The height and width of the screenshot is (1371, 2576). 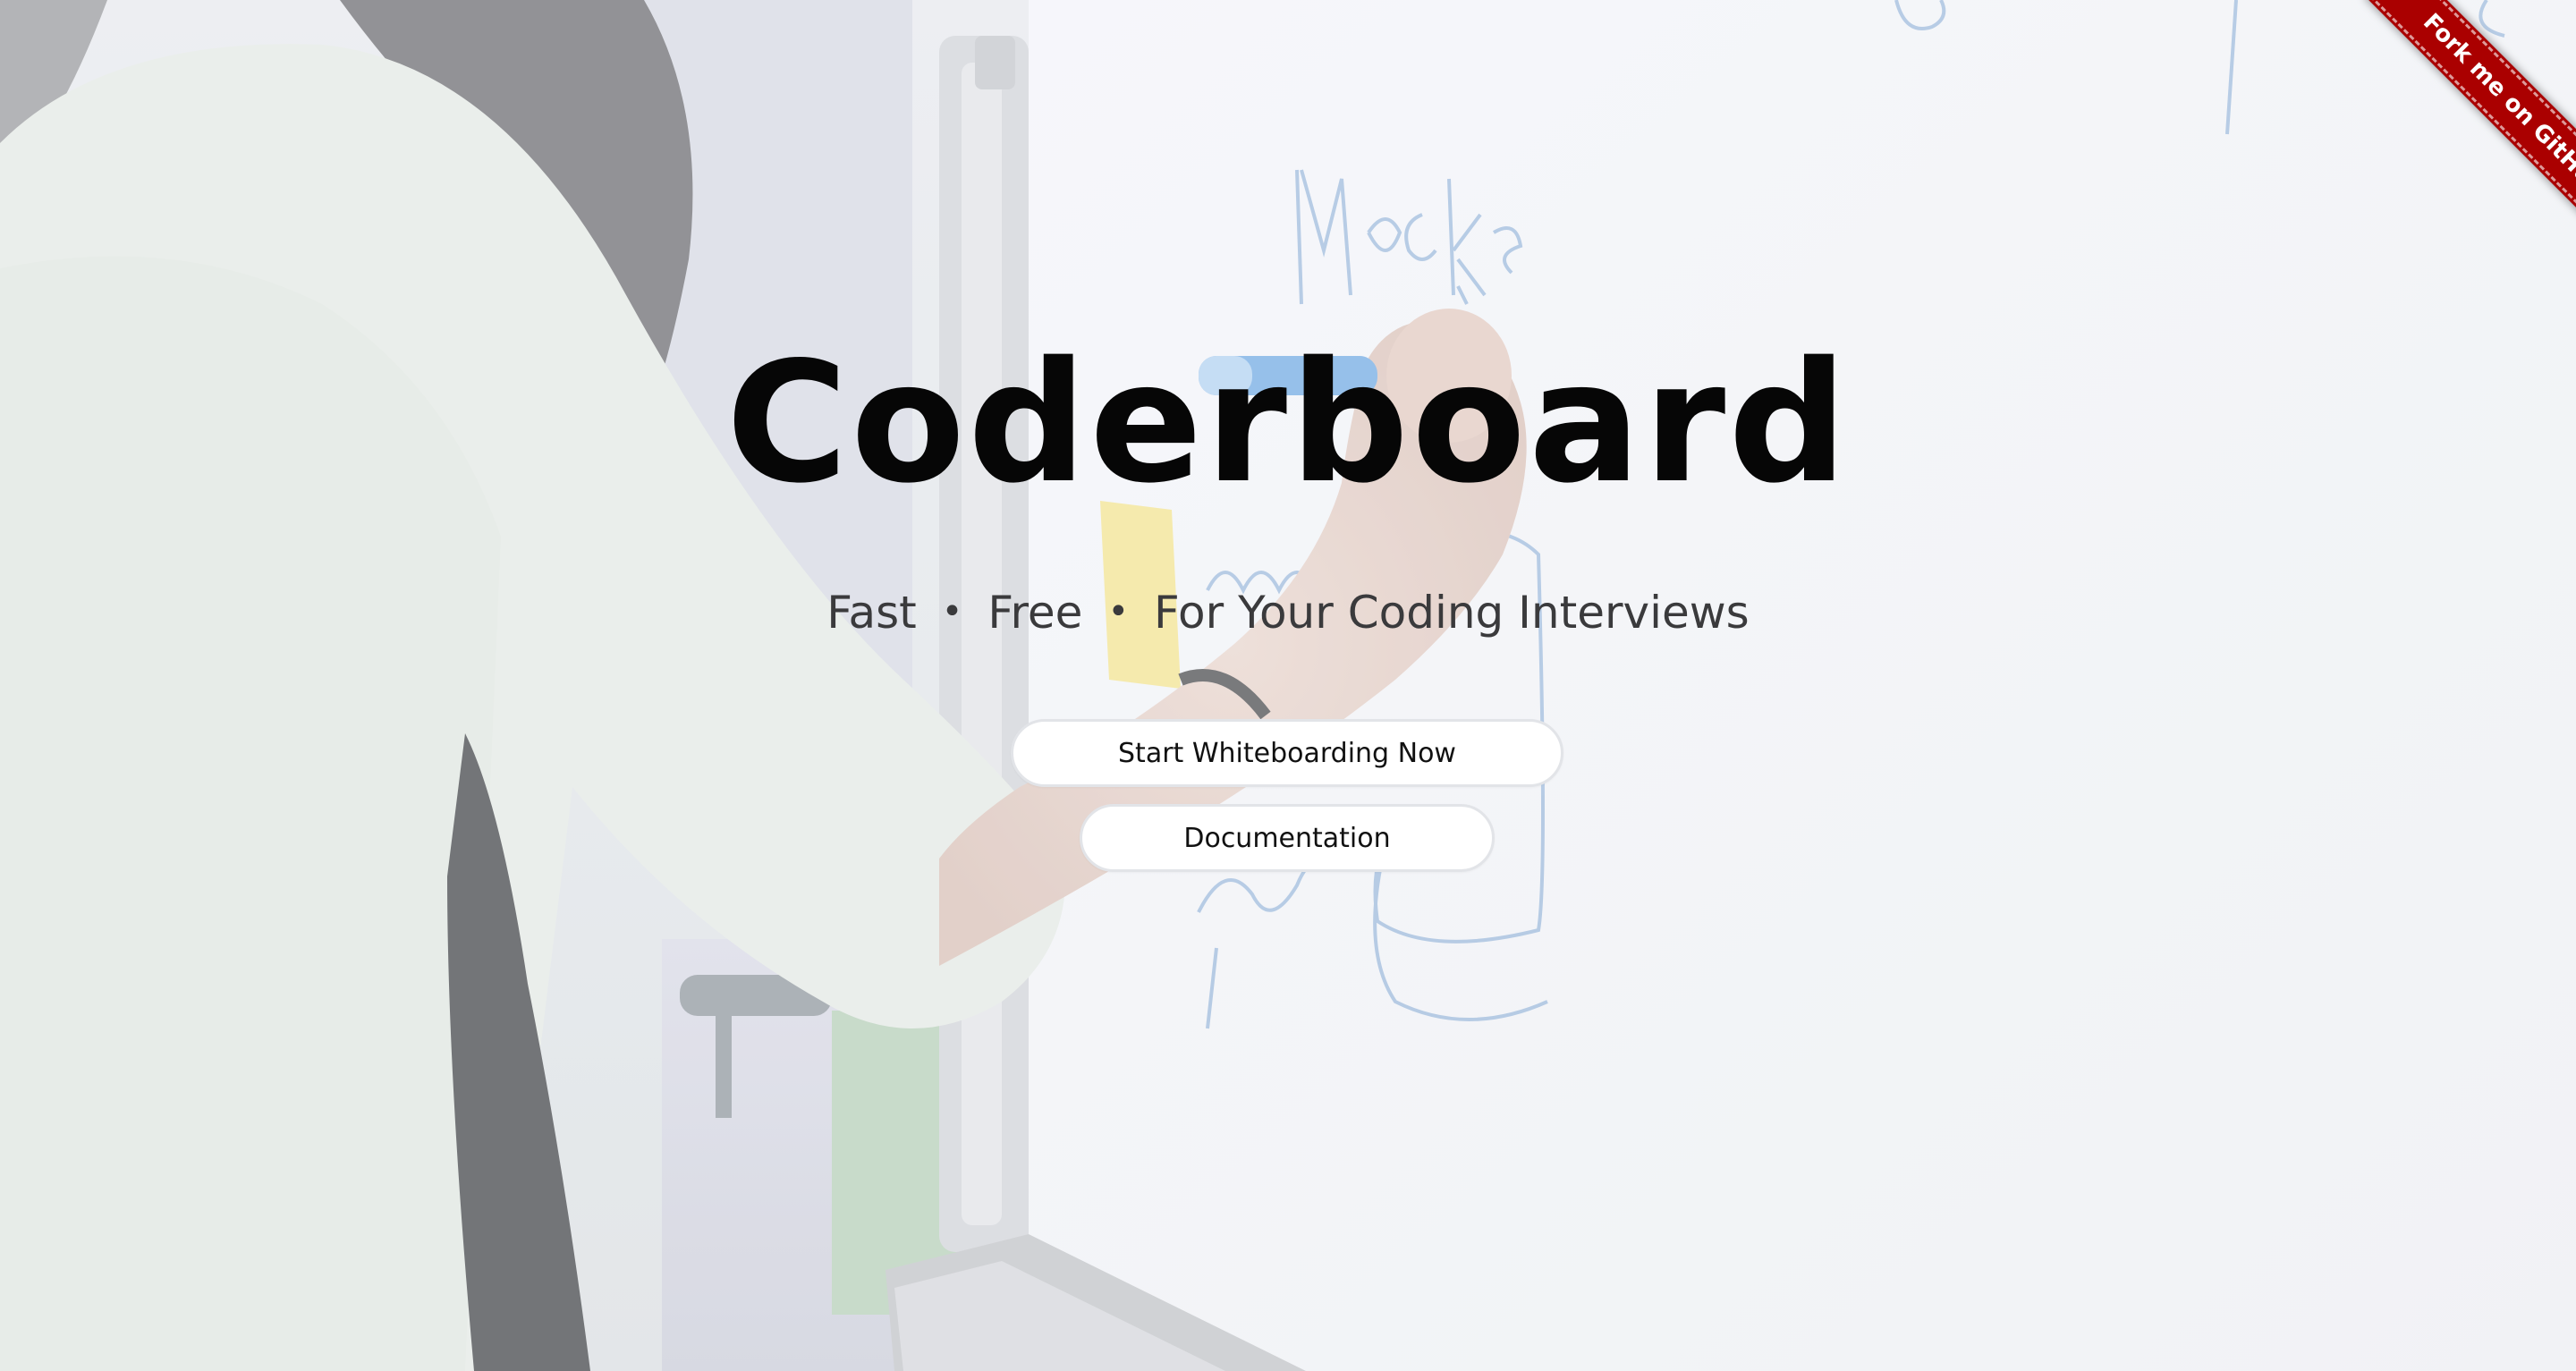 I want to click on start-whiteboarding-button: Start Whiteboarding Now, so click(x=1287, y=753).